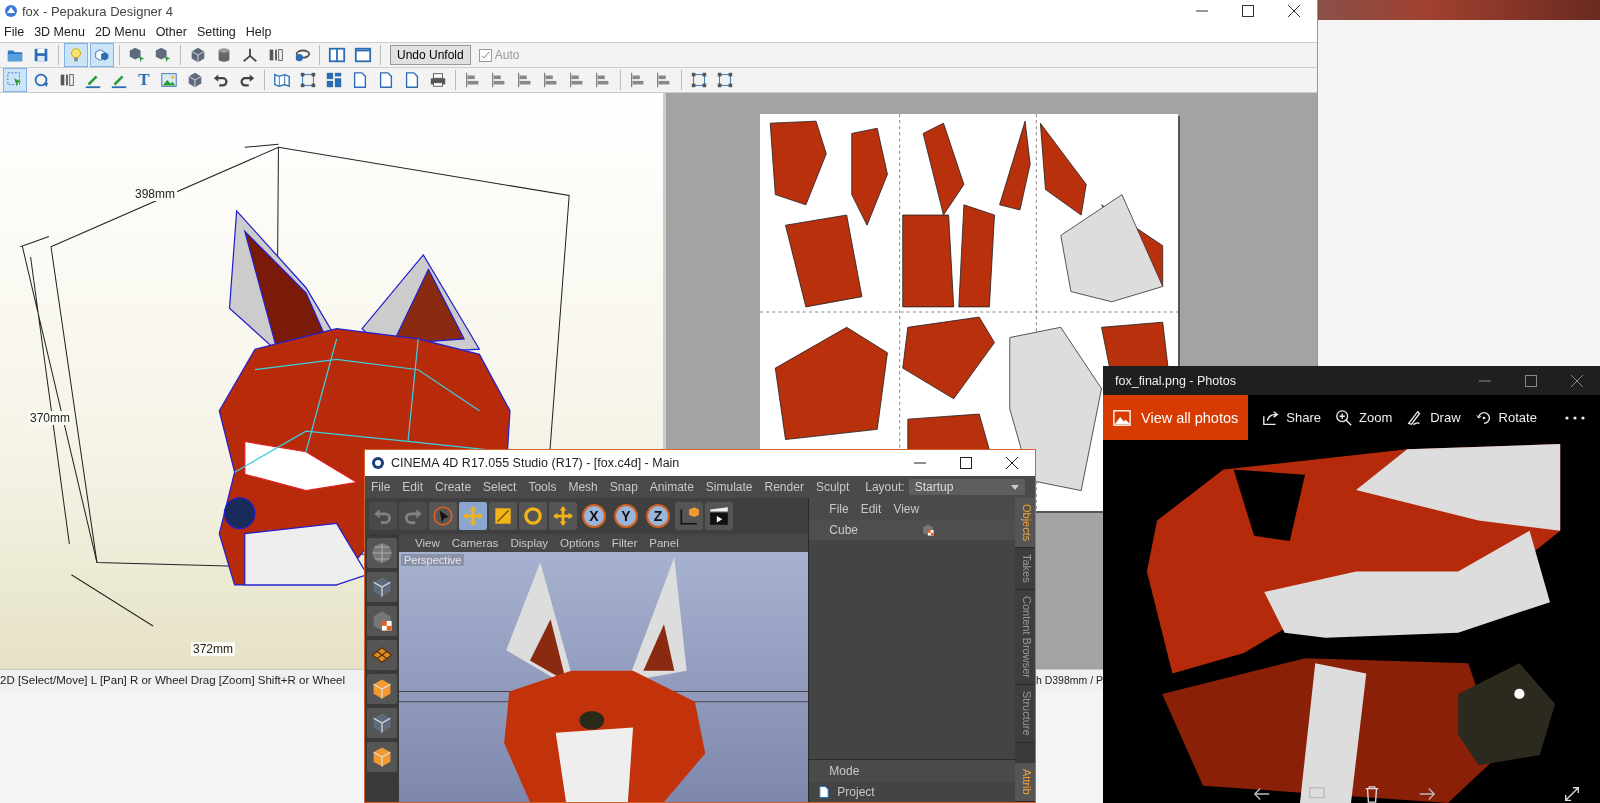 This screenshot has height=803, width=1600. What do you see at coordinates (1025, 782) in the screenshot?
I see `side-tab: Attrib` at bounding box center [1025, 782].